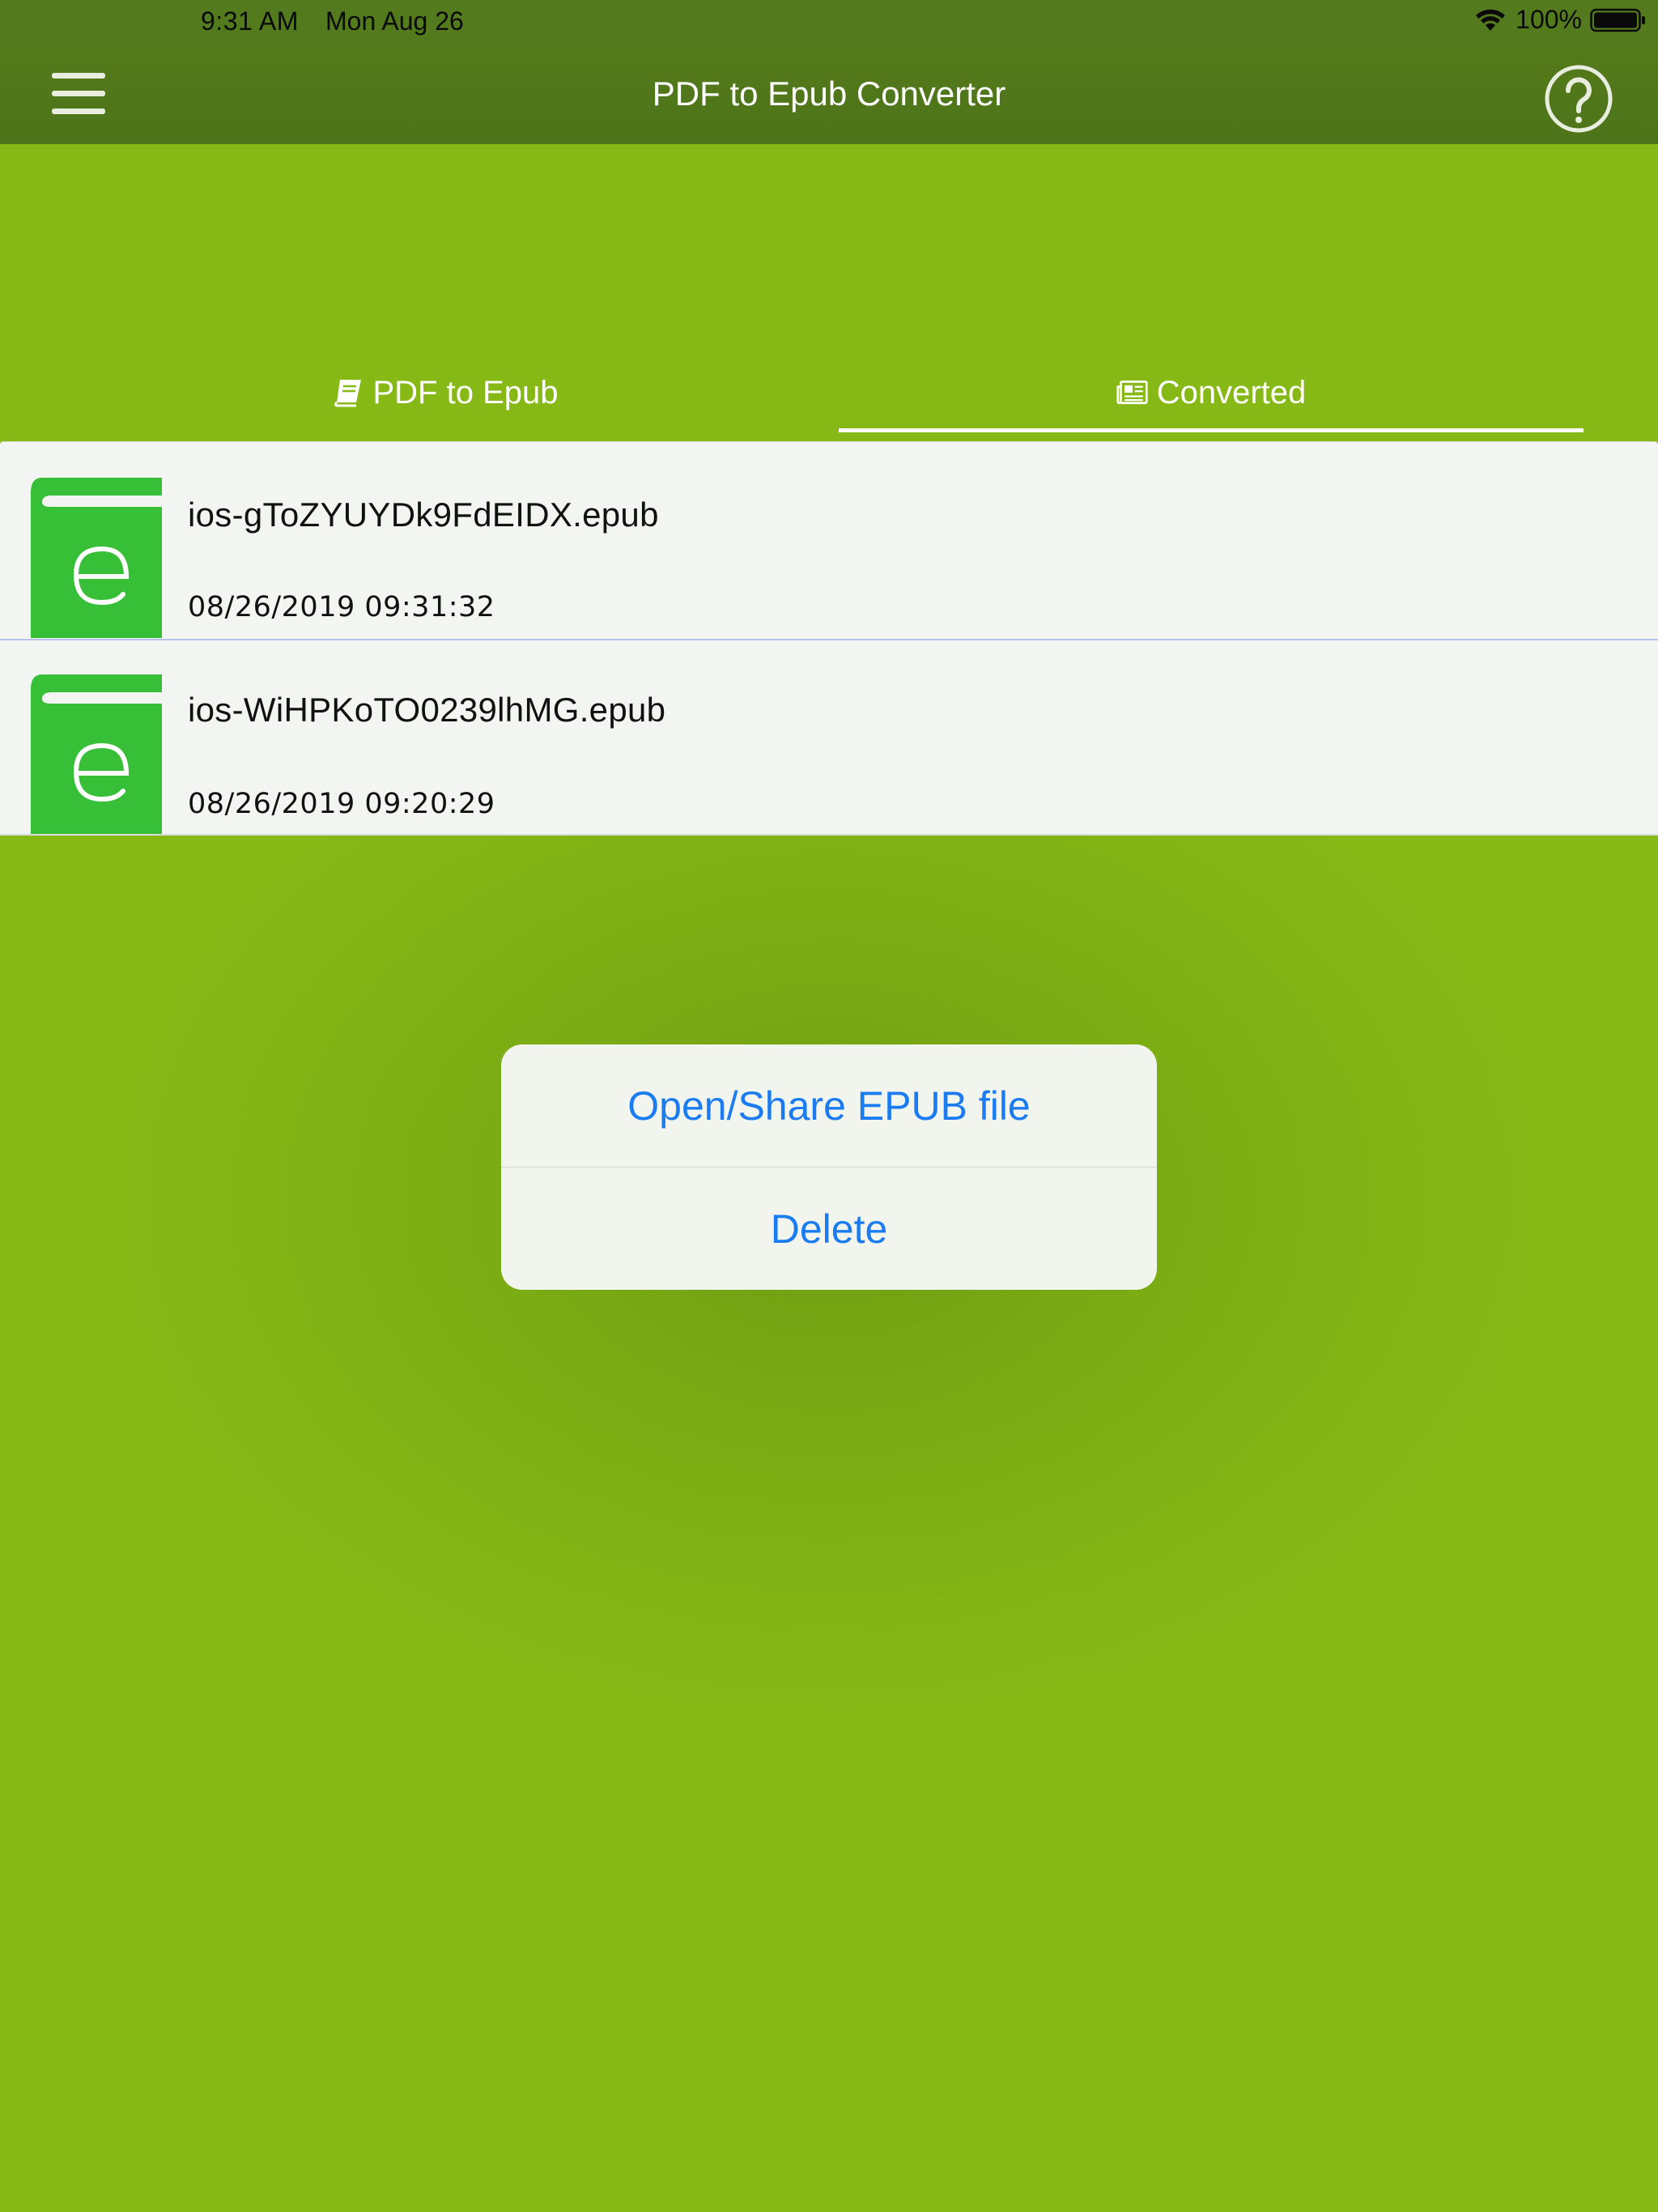  What do you see at coordinates (423, 515) in the screenshot?
I see `file-name: ios-gToZYUYDk9FdEIDX.epub` at bounding box center [423, 515].